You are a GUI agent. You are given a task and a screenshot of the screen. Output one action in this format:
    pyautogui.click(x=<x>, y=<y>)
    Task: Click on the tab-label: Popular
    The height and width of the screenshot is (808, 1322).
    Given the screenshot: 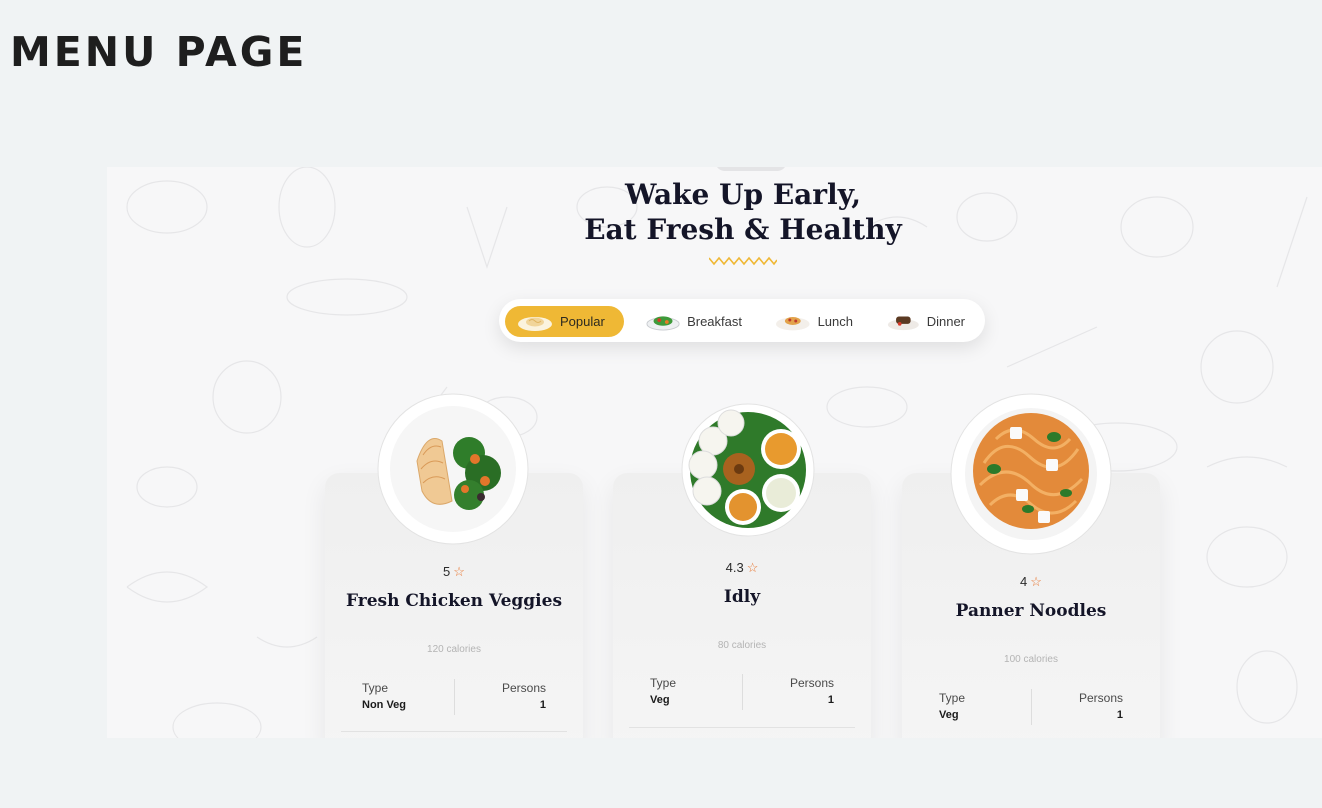 What is the action you would take?
    pyautogui.click(x=582, y=321)
    